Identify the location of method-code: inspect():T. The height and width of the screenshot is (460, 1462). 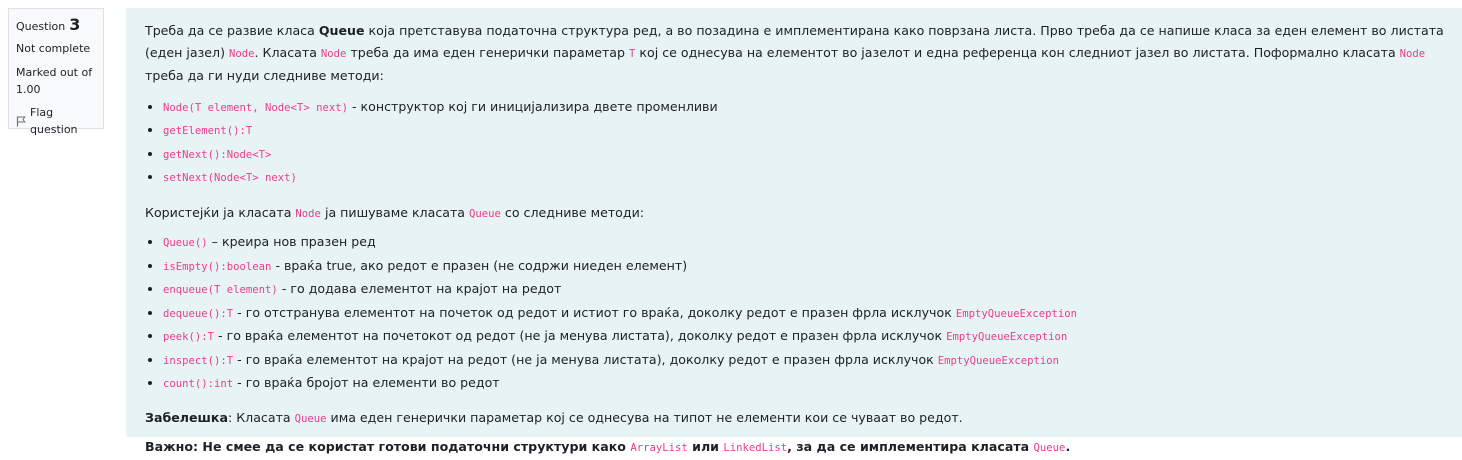
(198, 360).